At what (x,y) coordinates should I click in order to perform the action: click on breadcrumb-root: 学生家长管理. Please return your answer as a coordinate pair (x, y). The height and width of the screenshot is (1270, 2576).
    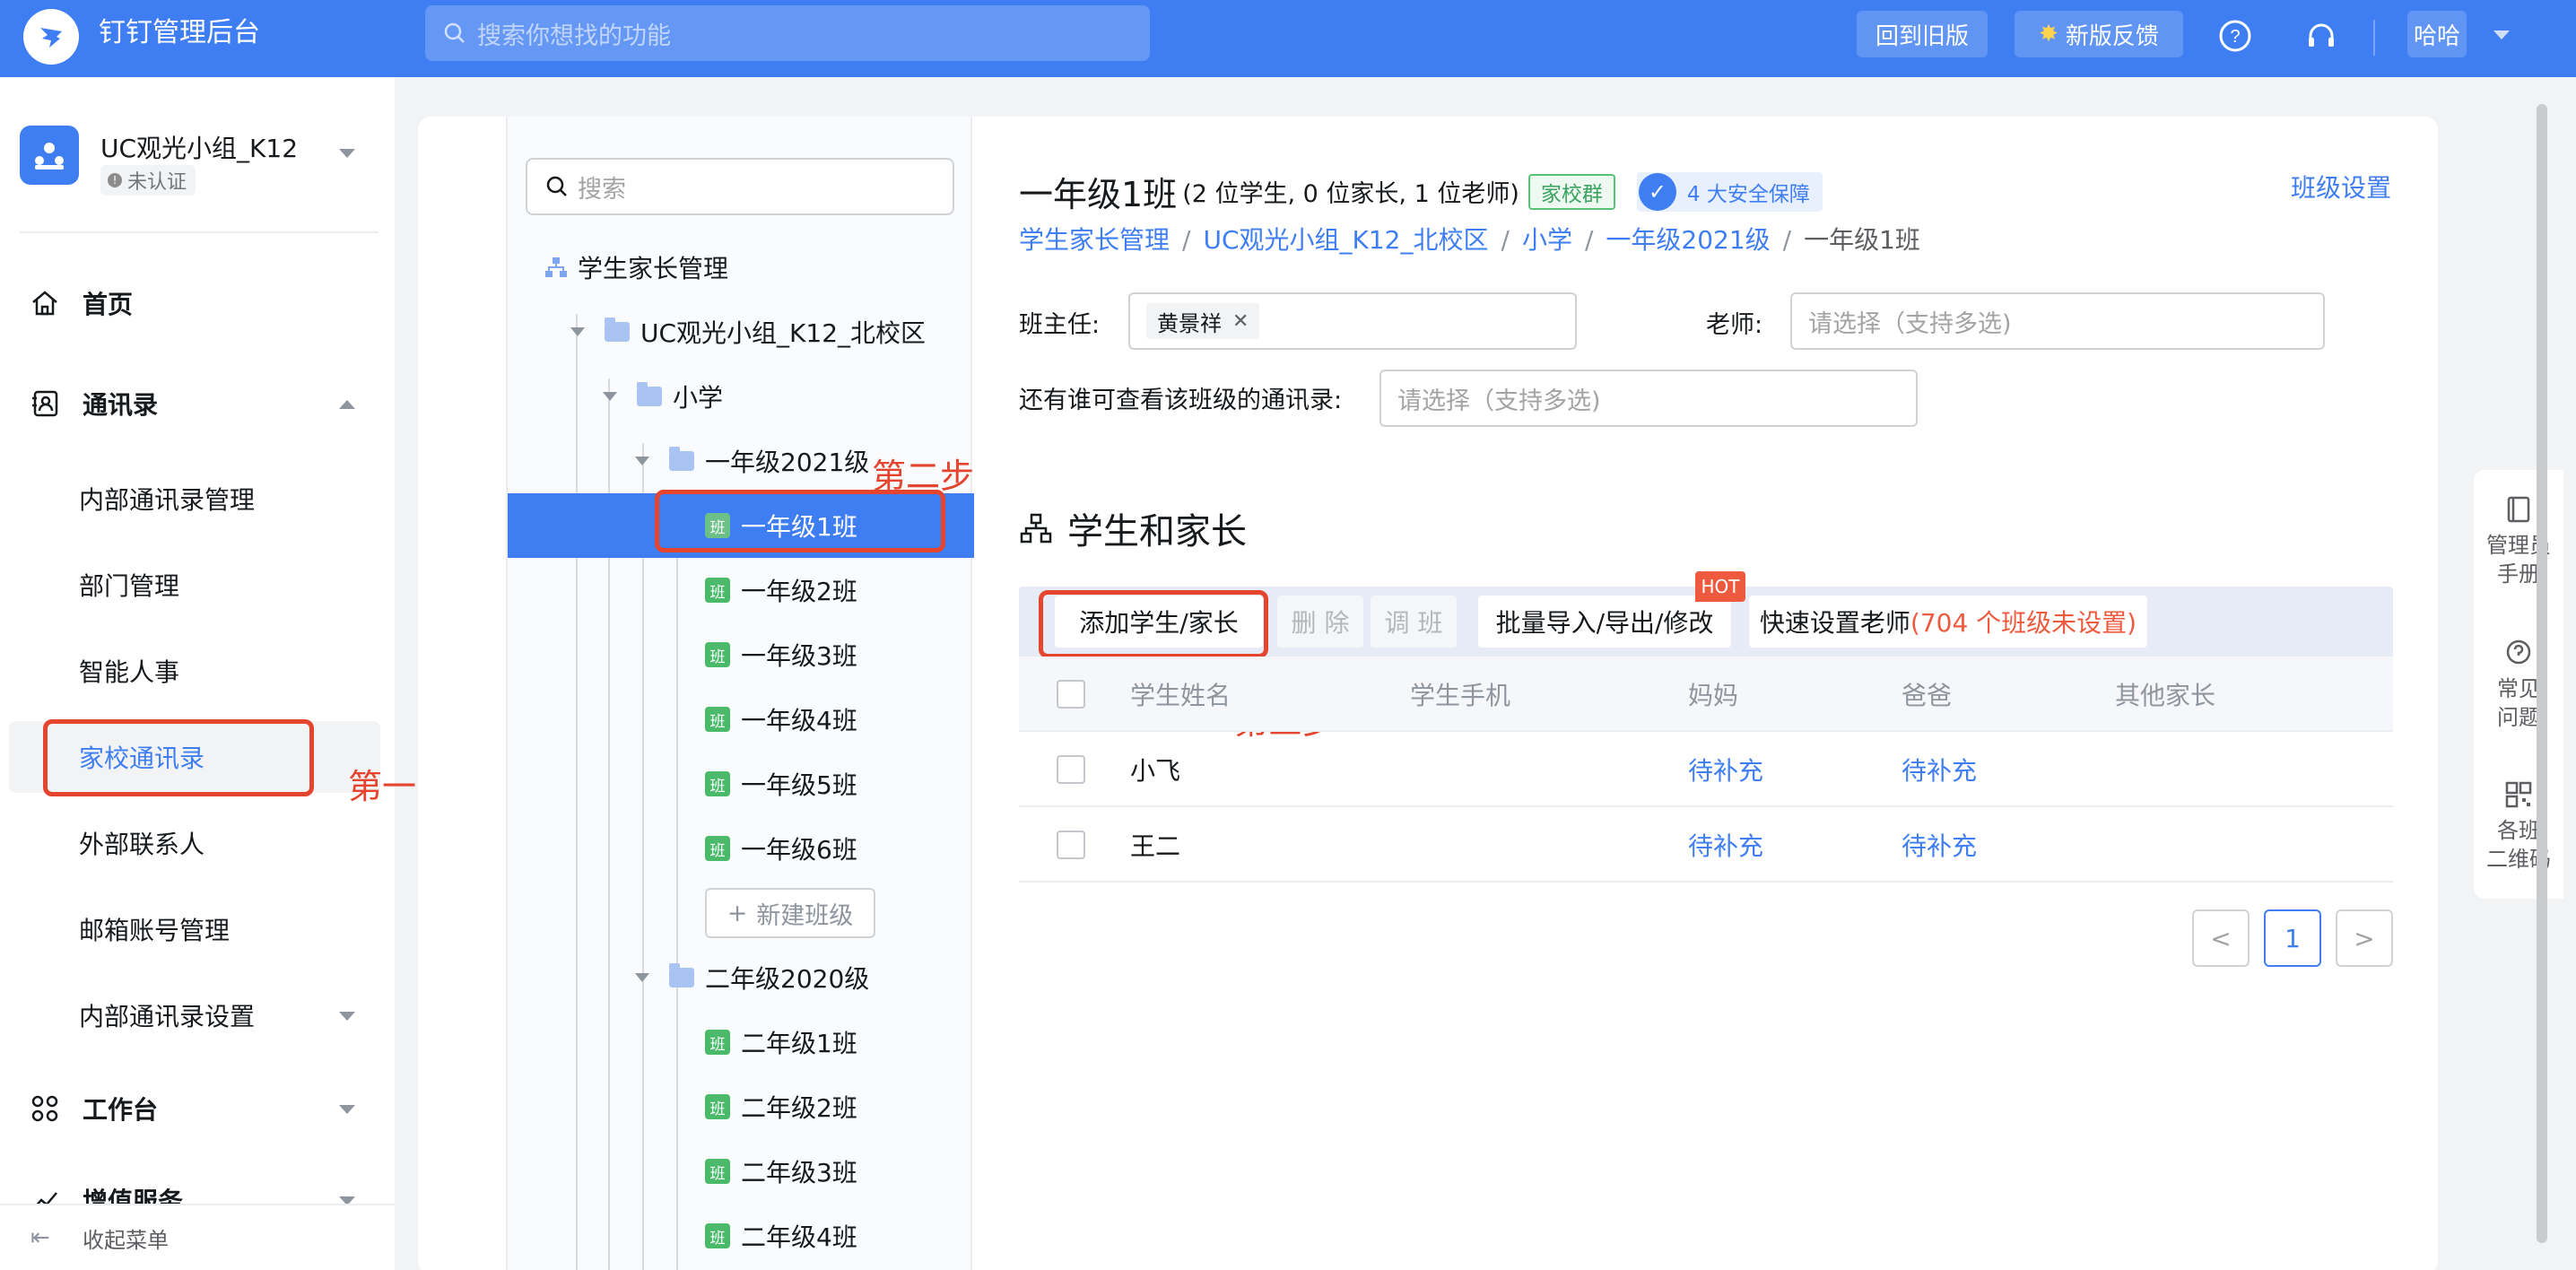
    Looking at the image, I should click on (1094, 240).